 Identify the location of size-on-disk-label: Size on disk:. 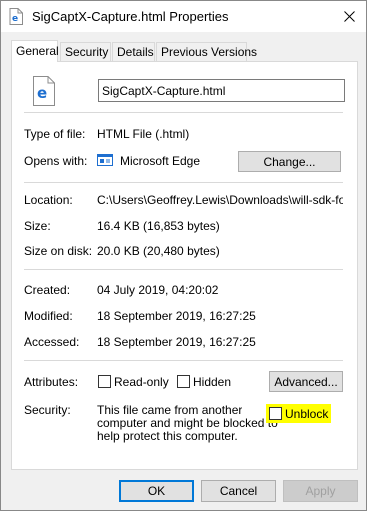
(58, 251).